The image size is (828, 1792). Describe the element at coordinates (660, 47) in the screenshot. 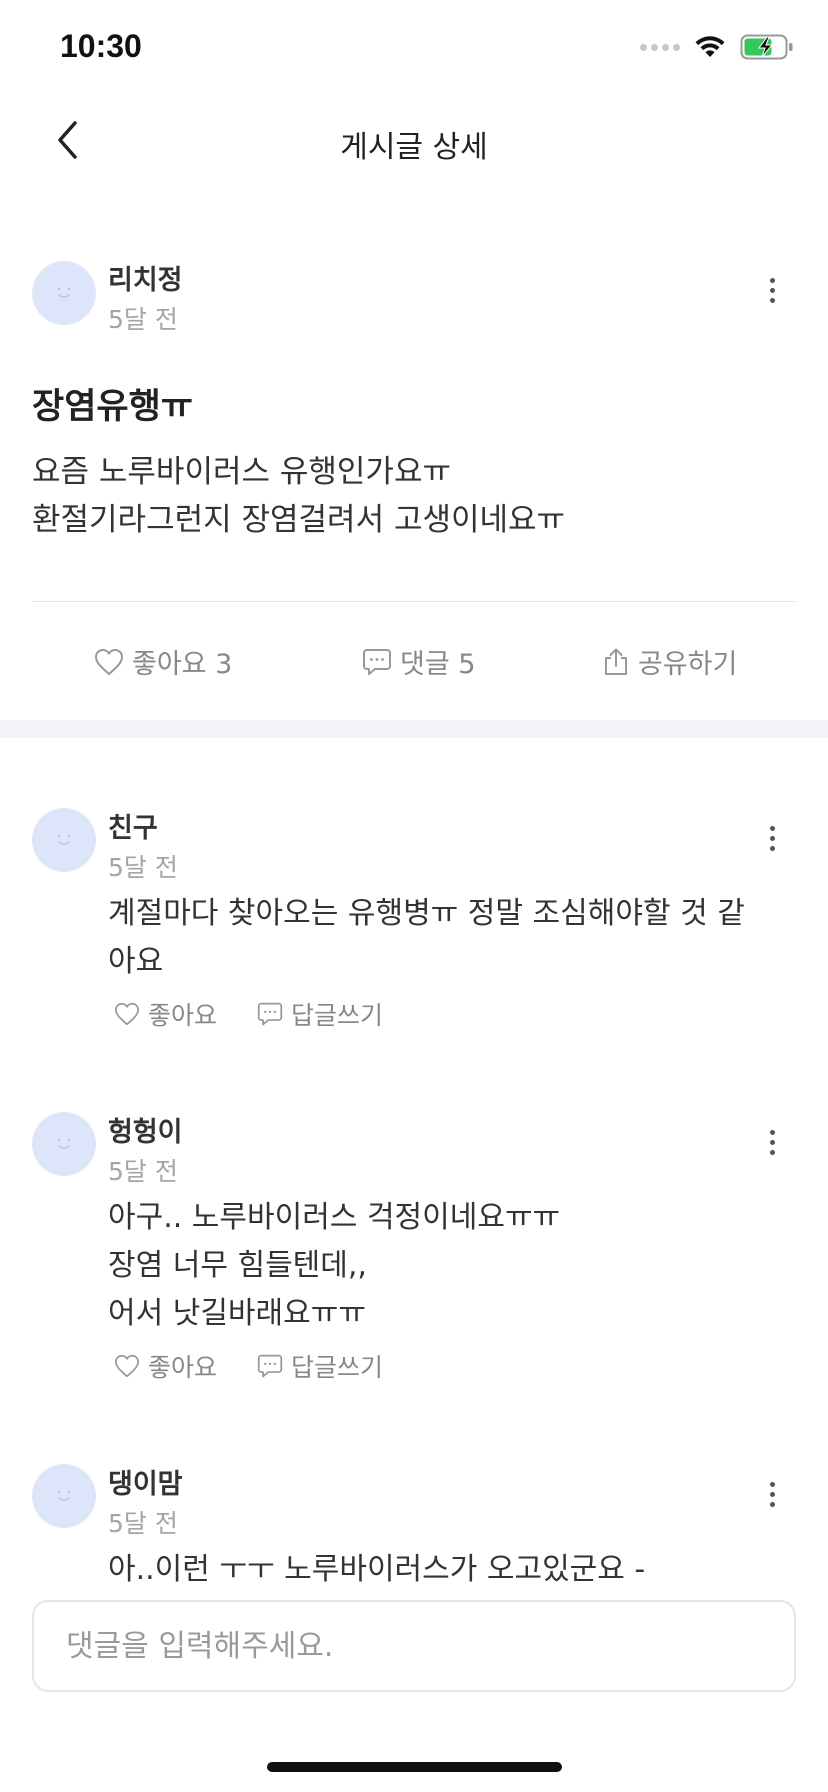

I see `signal-icon` at that location.